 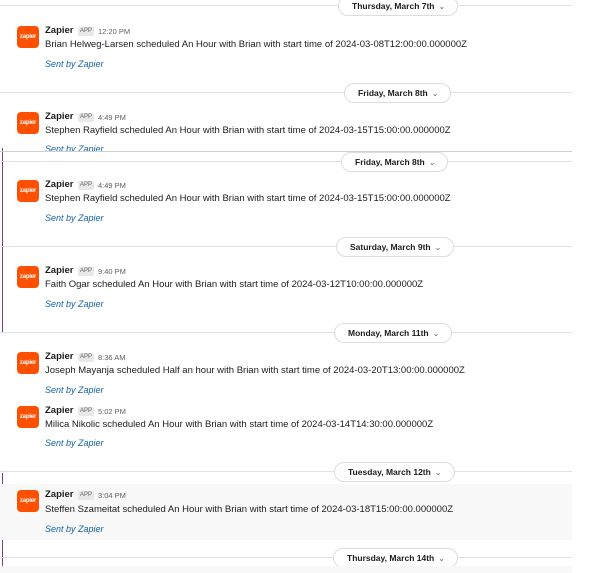 I want to click on screenshot-seam, so click(x=286, y=151).